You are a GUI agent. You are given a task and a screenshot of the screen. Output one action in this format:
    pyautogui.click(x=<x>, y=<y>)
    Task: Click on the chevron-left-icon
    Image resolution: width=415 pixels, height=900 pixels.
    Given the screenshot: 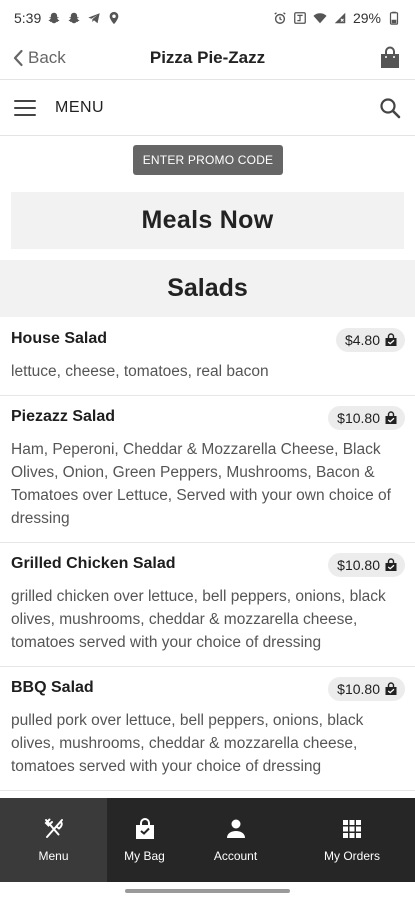 What is the action you would take?
    pyautogui.click(x=18, y=58)
    